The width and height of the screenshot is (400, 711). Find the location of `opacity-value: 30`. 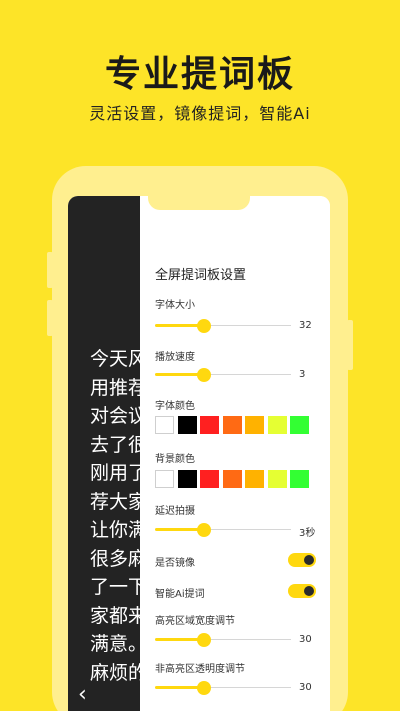

opacity-value: 30 is located at coordinates (305, 687).